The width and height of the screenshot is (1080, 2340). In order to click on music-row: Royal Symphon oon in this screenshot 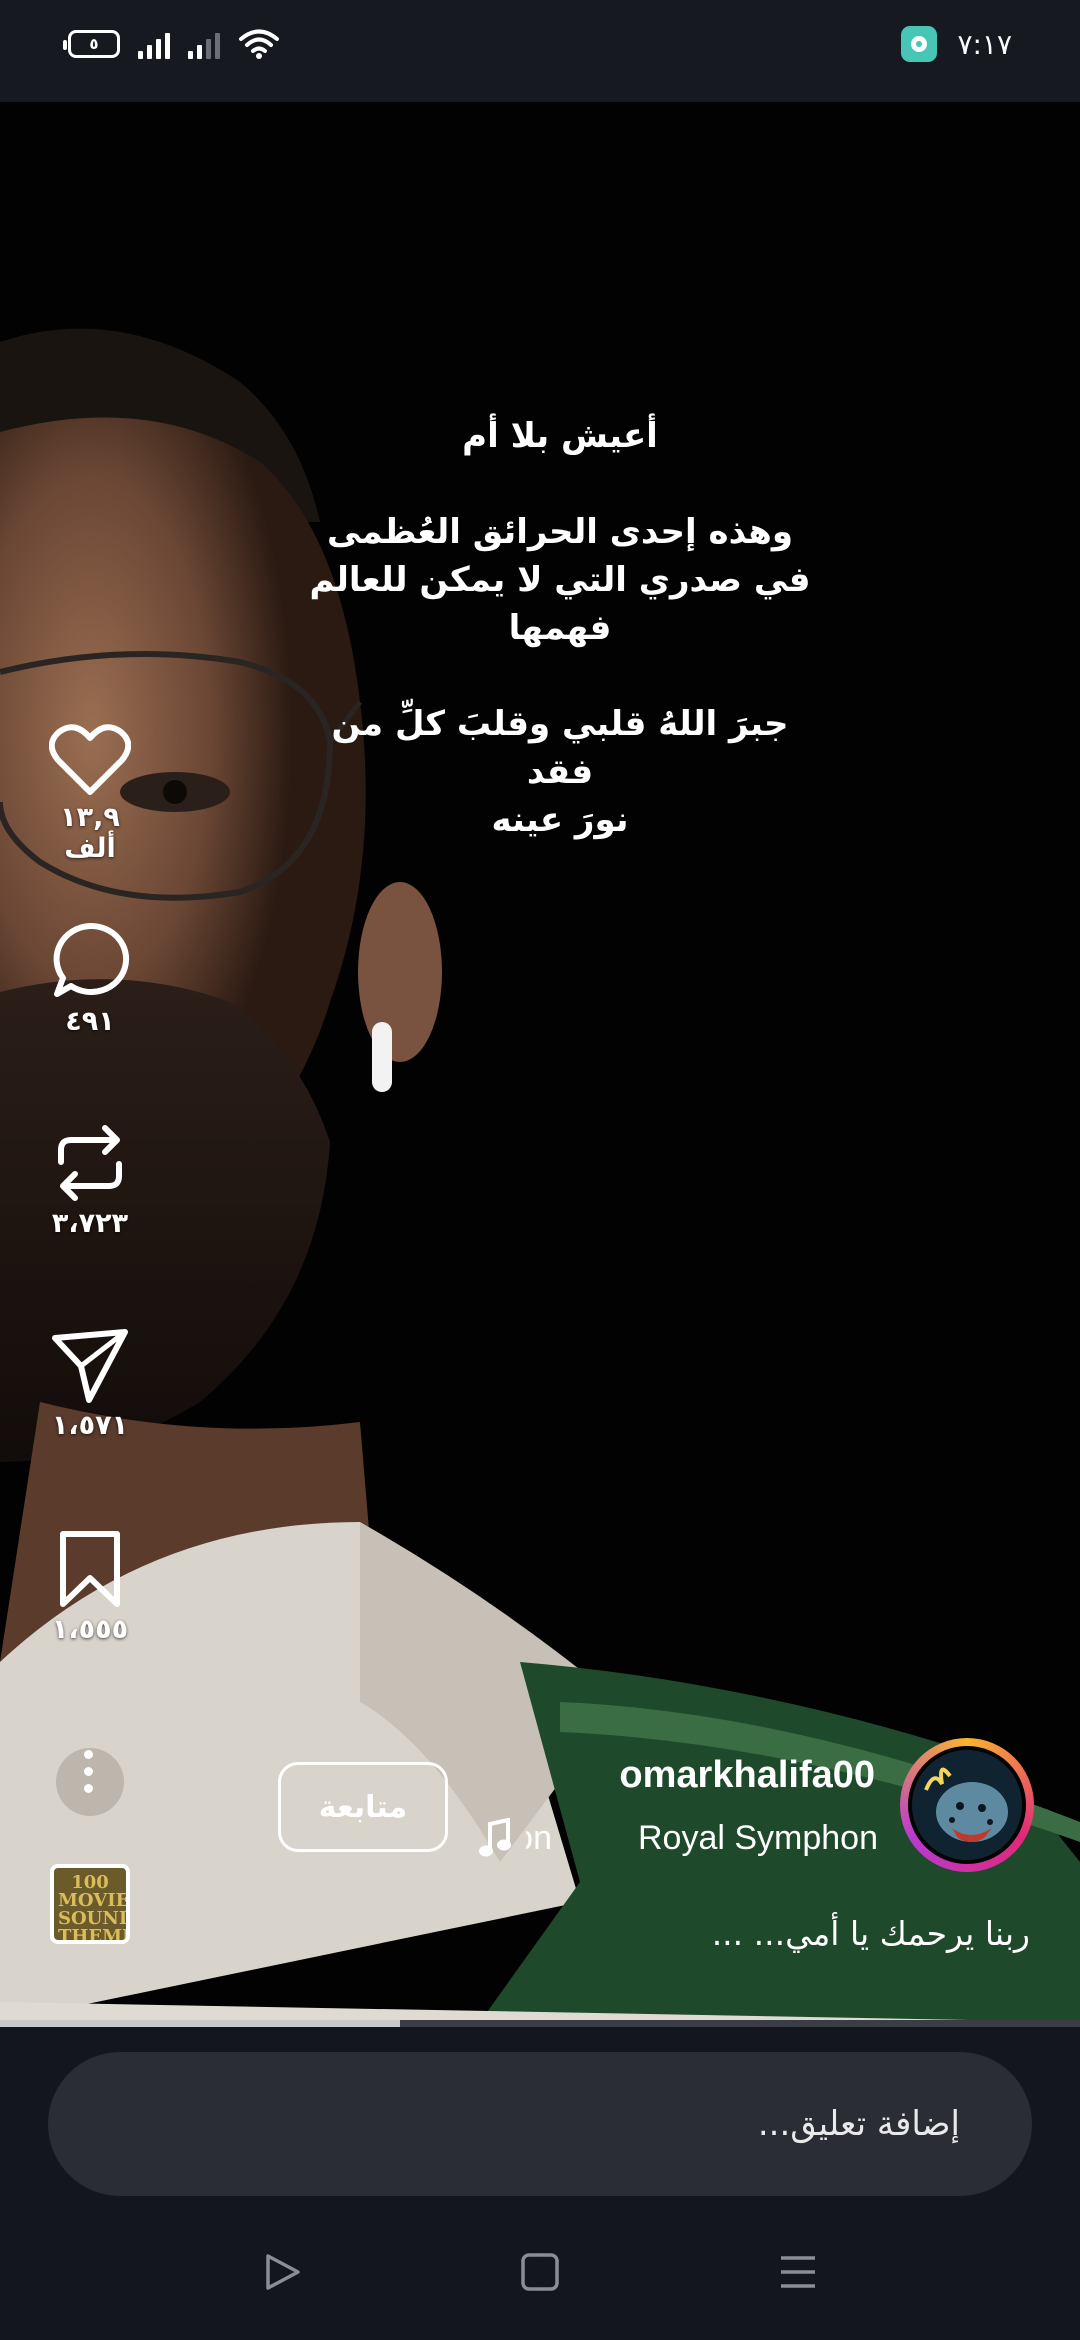, I will do `click(678, 1839)`.